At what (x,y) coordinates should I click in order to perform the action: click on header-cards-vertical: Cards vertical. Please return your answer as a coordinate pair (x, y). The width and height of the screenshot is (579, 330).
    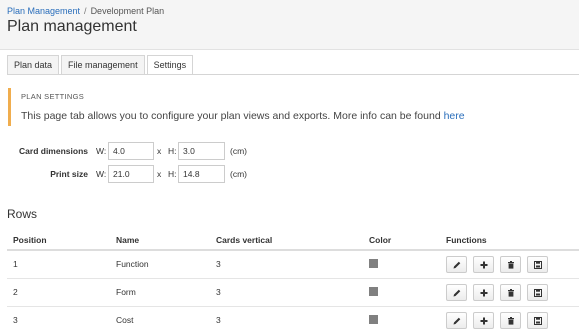
    Looking at the image, I should click on (286, 240).